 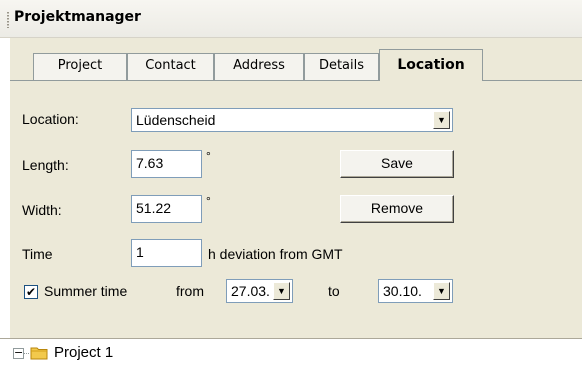 What do you see at coordinates (208, 156) in the screenshot?
I see `length-unit: °` at bounding box center [208, 156].